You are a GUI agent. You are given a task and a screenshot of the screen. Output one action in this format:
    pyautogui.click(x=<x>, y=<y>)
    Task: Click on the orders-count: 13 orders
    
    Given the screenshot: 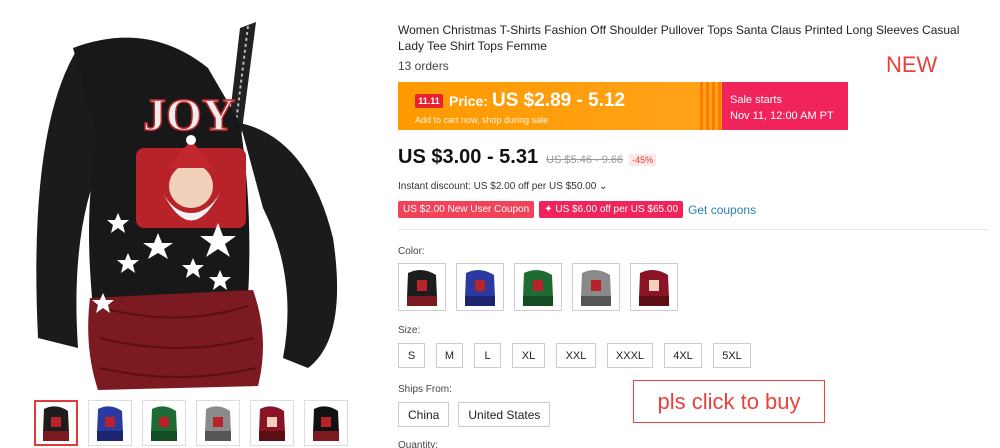 What is the action you would take?
    pyautogui.click(x=423, y=66)
    